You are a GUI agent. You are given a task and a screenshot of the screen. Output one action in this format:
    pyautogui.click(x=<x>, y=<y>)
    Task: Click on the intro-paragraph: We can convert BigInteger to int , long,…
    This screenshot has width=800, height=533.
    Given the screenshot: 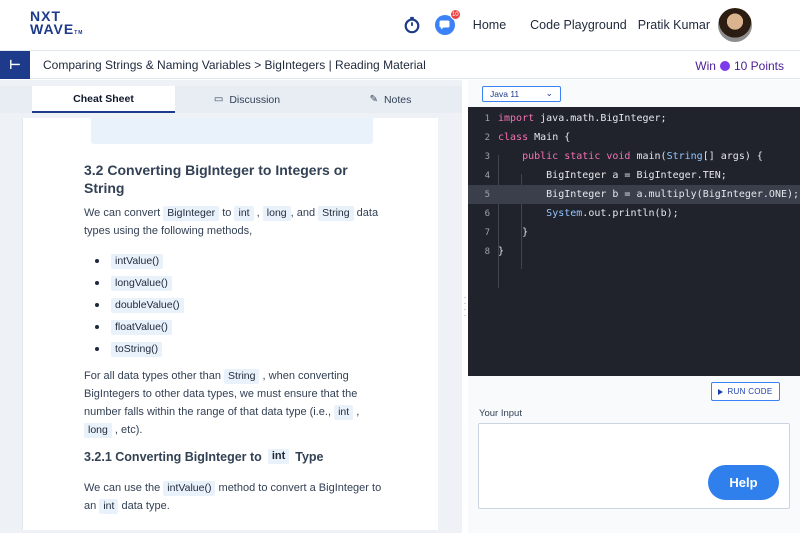 What is the action you would take?
    pyautogui.click(x=231, y=221)
    